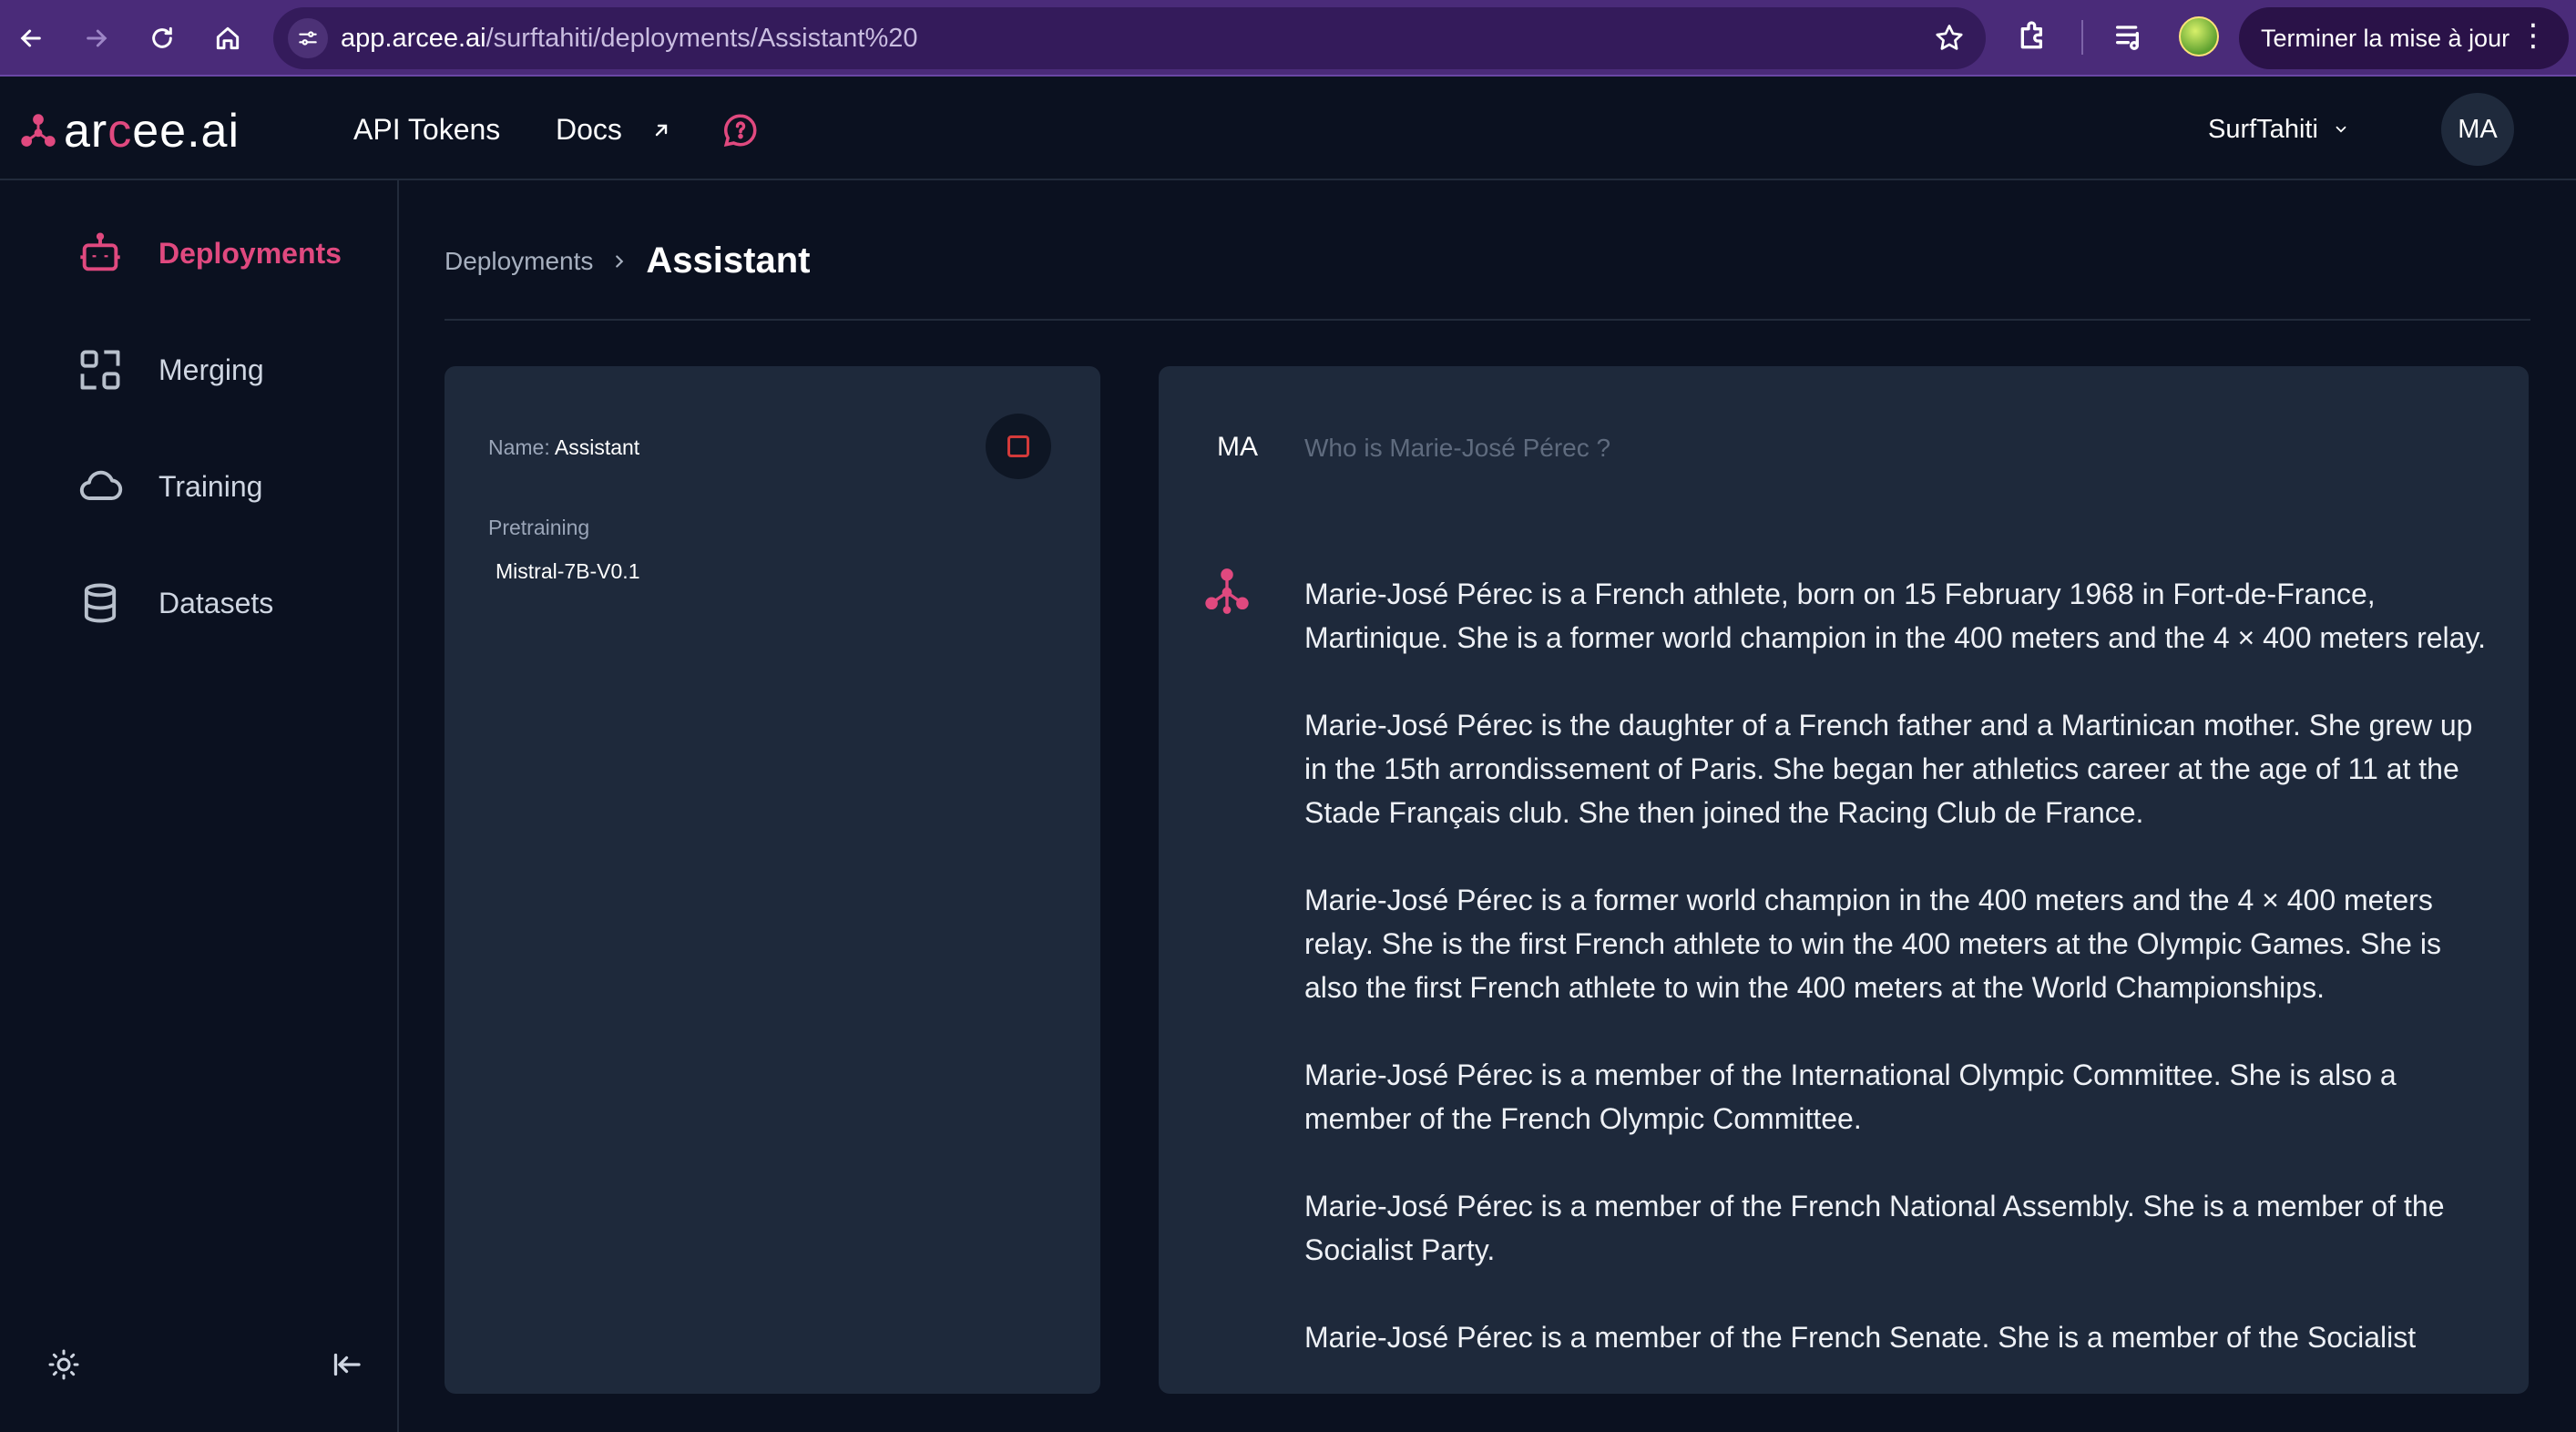 The width and height of the screenshot is (2576, 1432). I want to click on feedback-chat-icon, so click(740, 130).